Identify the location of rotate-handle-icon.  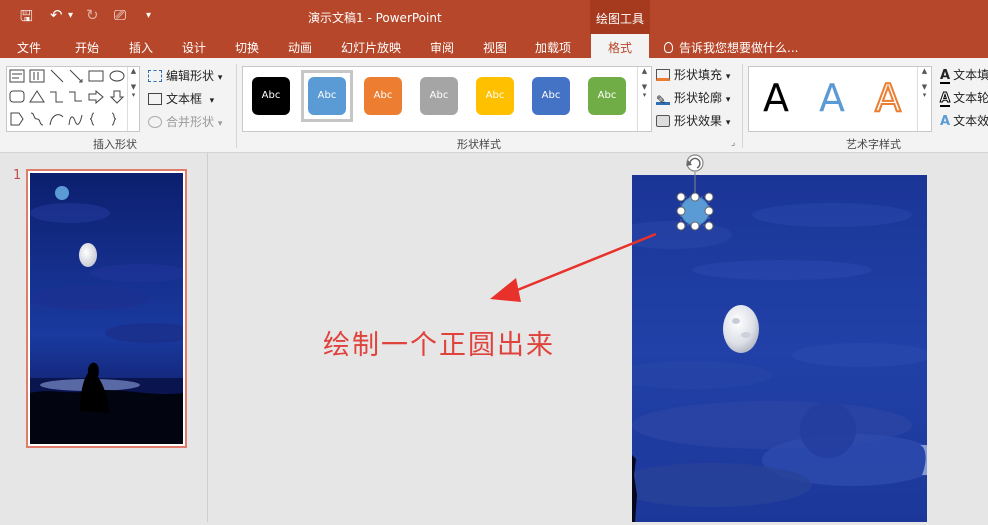
(695, 163).